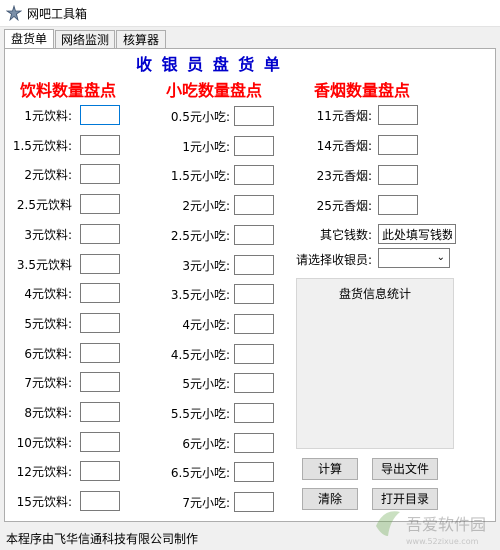 Image resolution: width=500 pixels, height=550 pixels. What do you see at coordinates (85, 39) in the screenshot?
I see `tab-network-monitor: 网络监测` at bounding box center [85, 39].